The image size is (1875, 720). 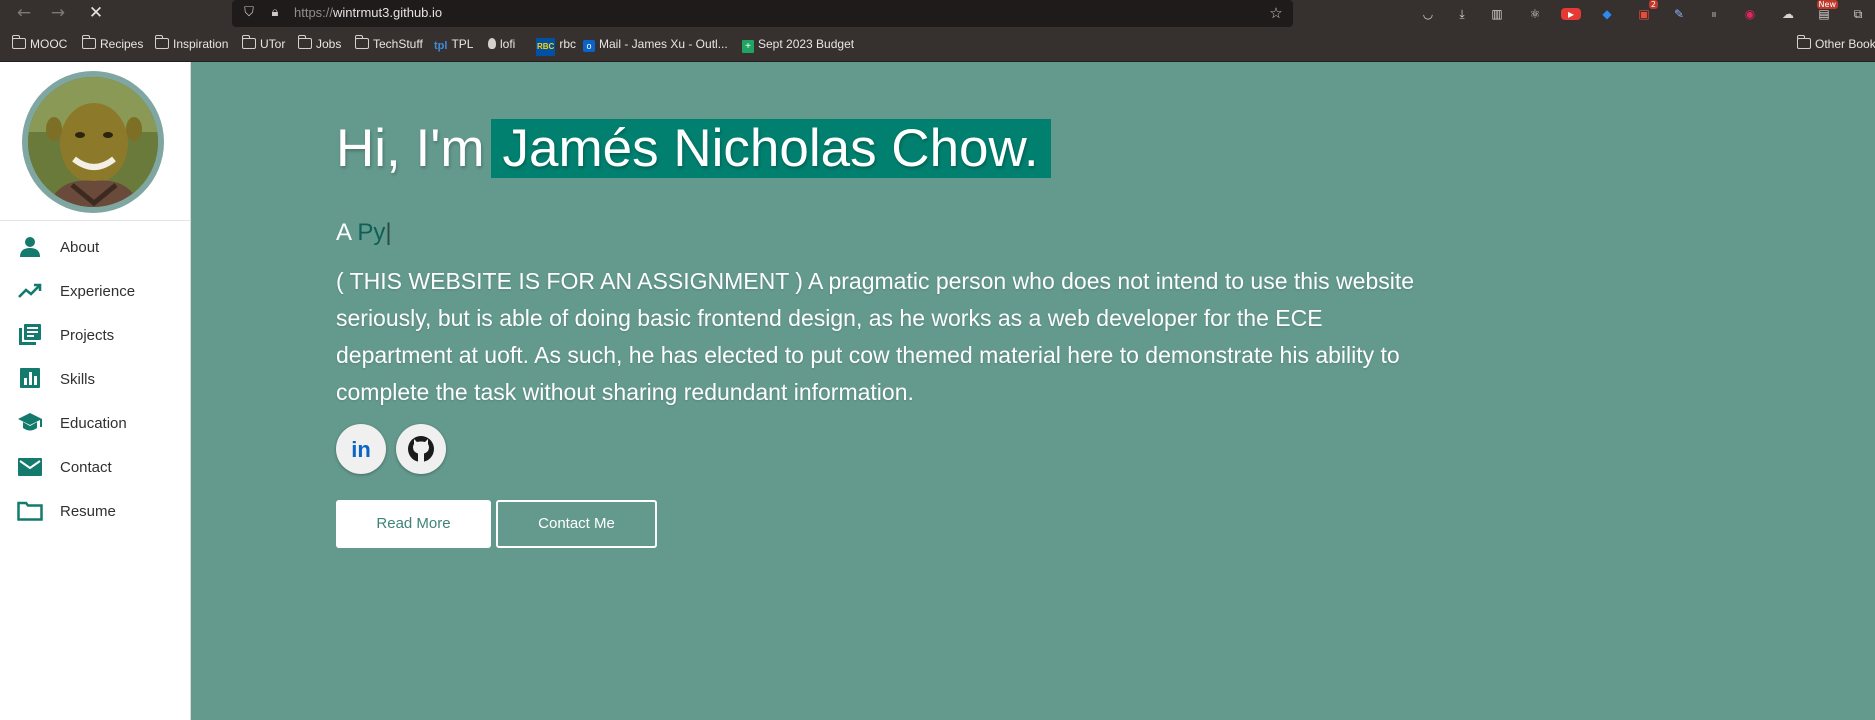 I want to click on lofi-icon, so click(x=492, y=43).